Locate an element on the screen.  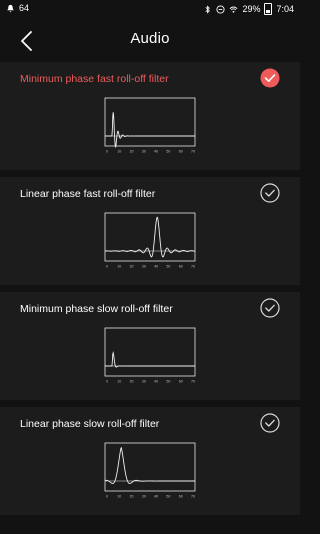
filter-label: Linear phase slow roll-off filter is located at coordinates (90, 424).